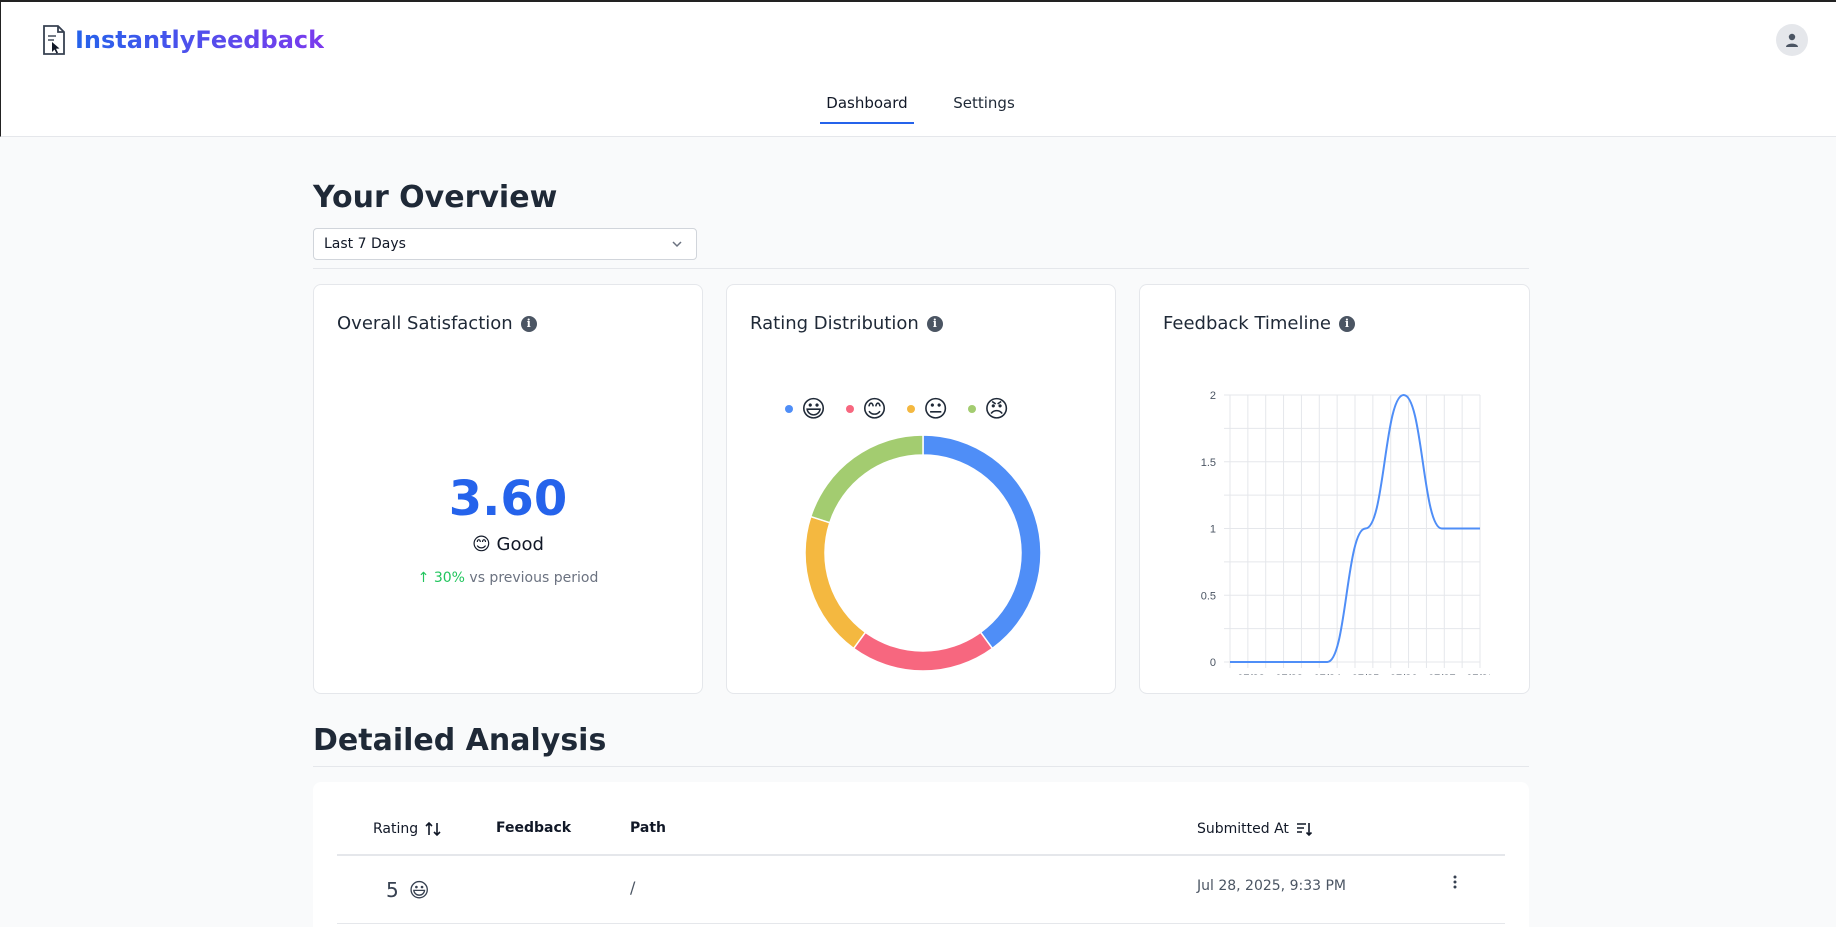  I want to click on table-row-divider, so click(921, 923).